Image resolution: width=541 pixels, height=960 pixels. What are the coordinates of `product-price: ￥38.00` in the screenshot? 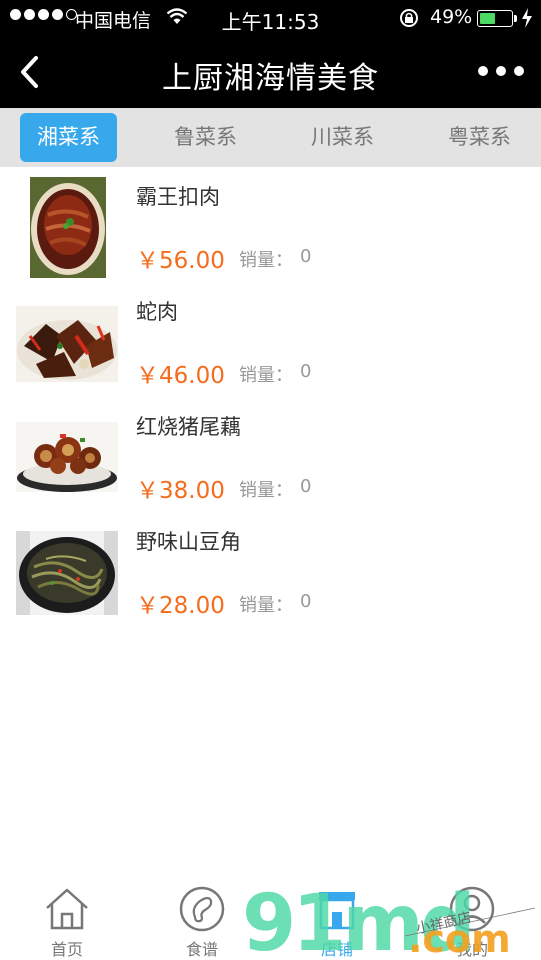 It's located at (180, 491).